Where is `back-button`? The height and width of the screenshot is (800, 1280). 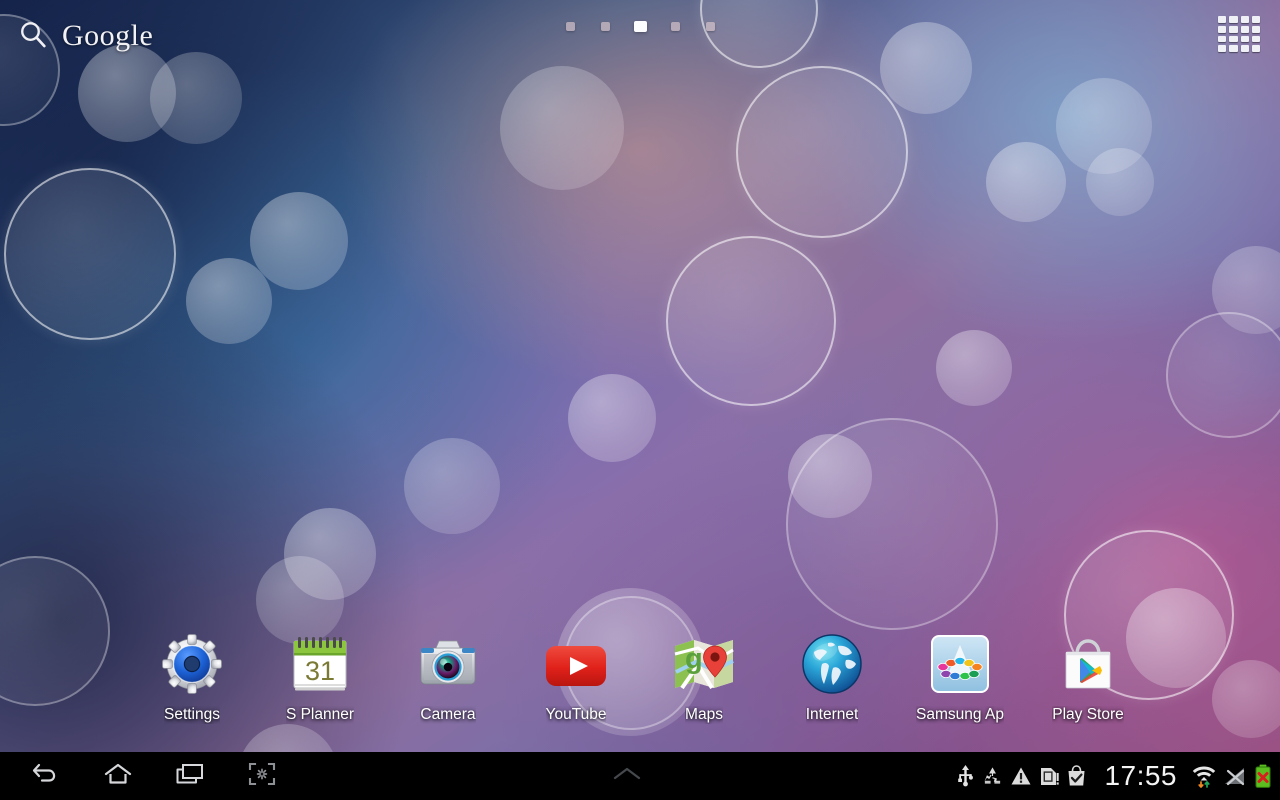 back-button is located at coordinates (46, 776).